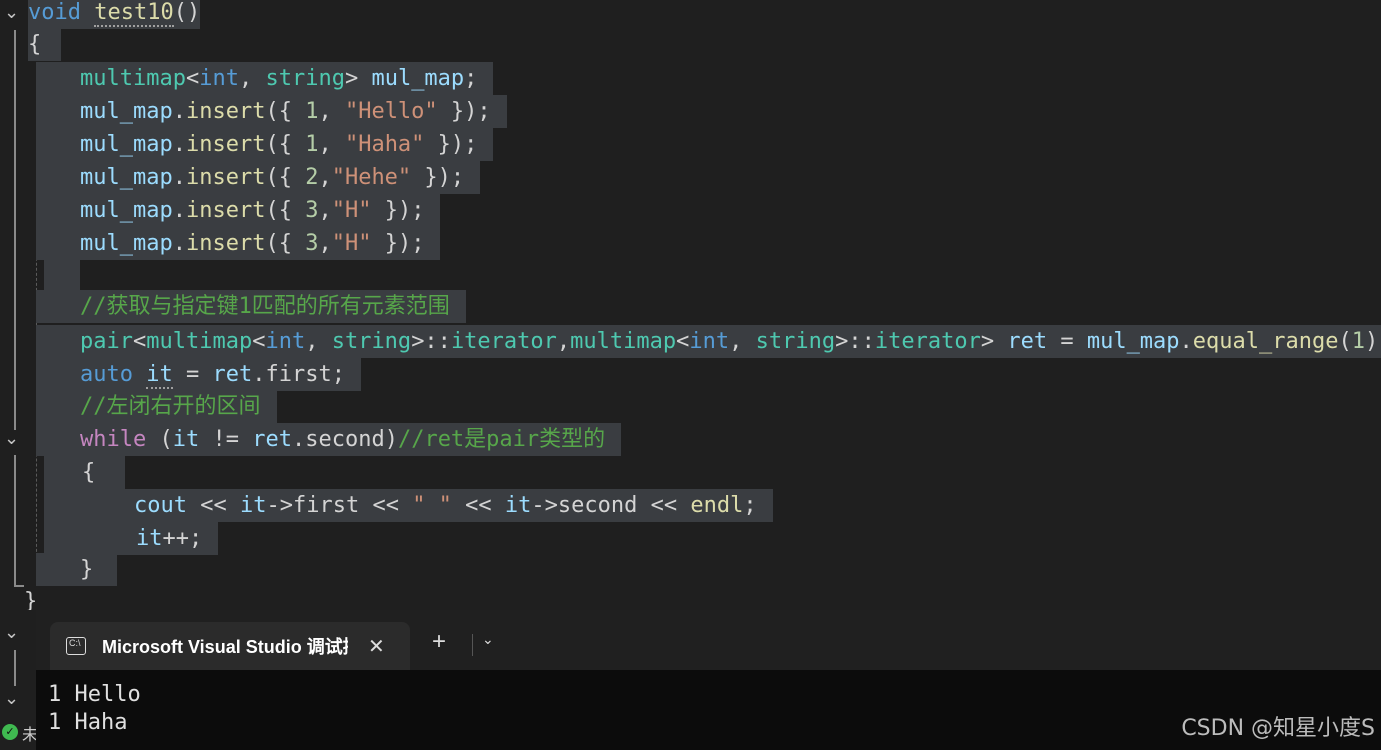  Describe the element at coordinates (88, 722) in the screenshot. I see `terminal-output-line: 1 Haha` at that location.